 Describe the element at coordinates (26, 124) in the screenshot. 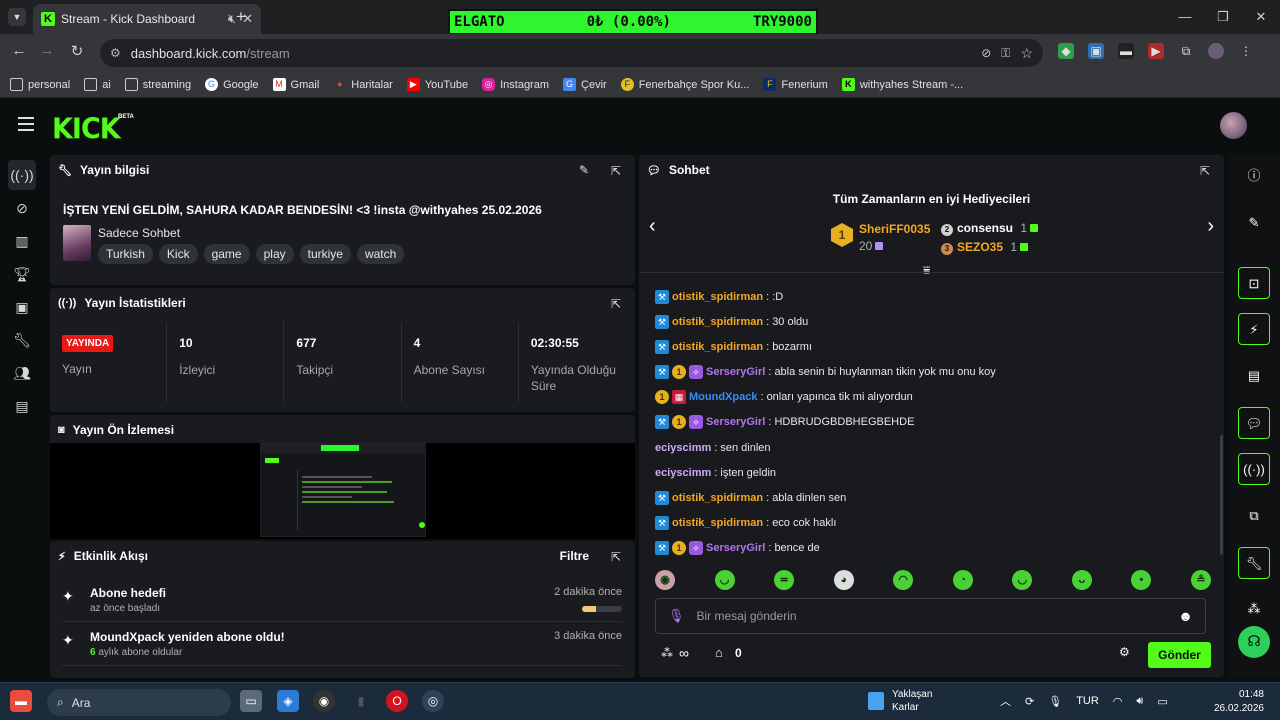

I see `hamburger-menu-icon` at that location.